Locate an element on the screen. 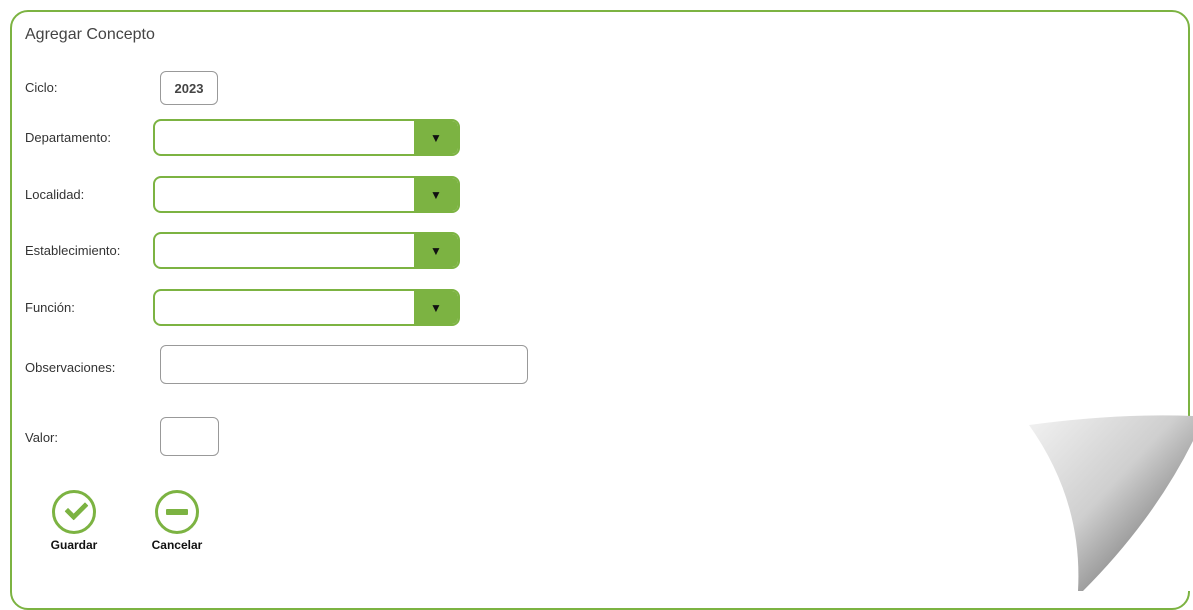 The height and width of the screenshot is (610, 1193). funcion-select: ▼ is located at coordinates (306, 307).